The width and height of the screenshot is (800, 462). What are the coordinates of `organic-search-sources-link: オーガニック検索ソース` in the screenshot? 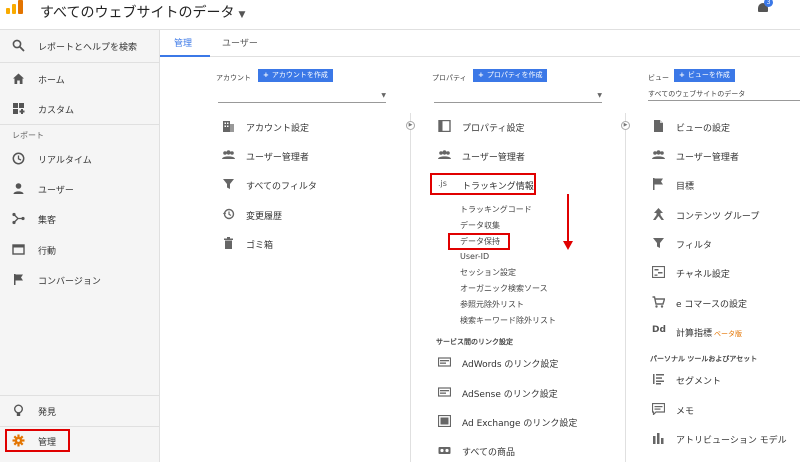 It's located at (504, 288).